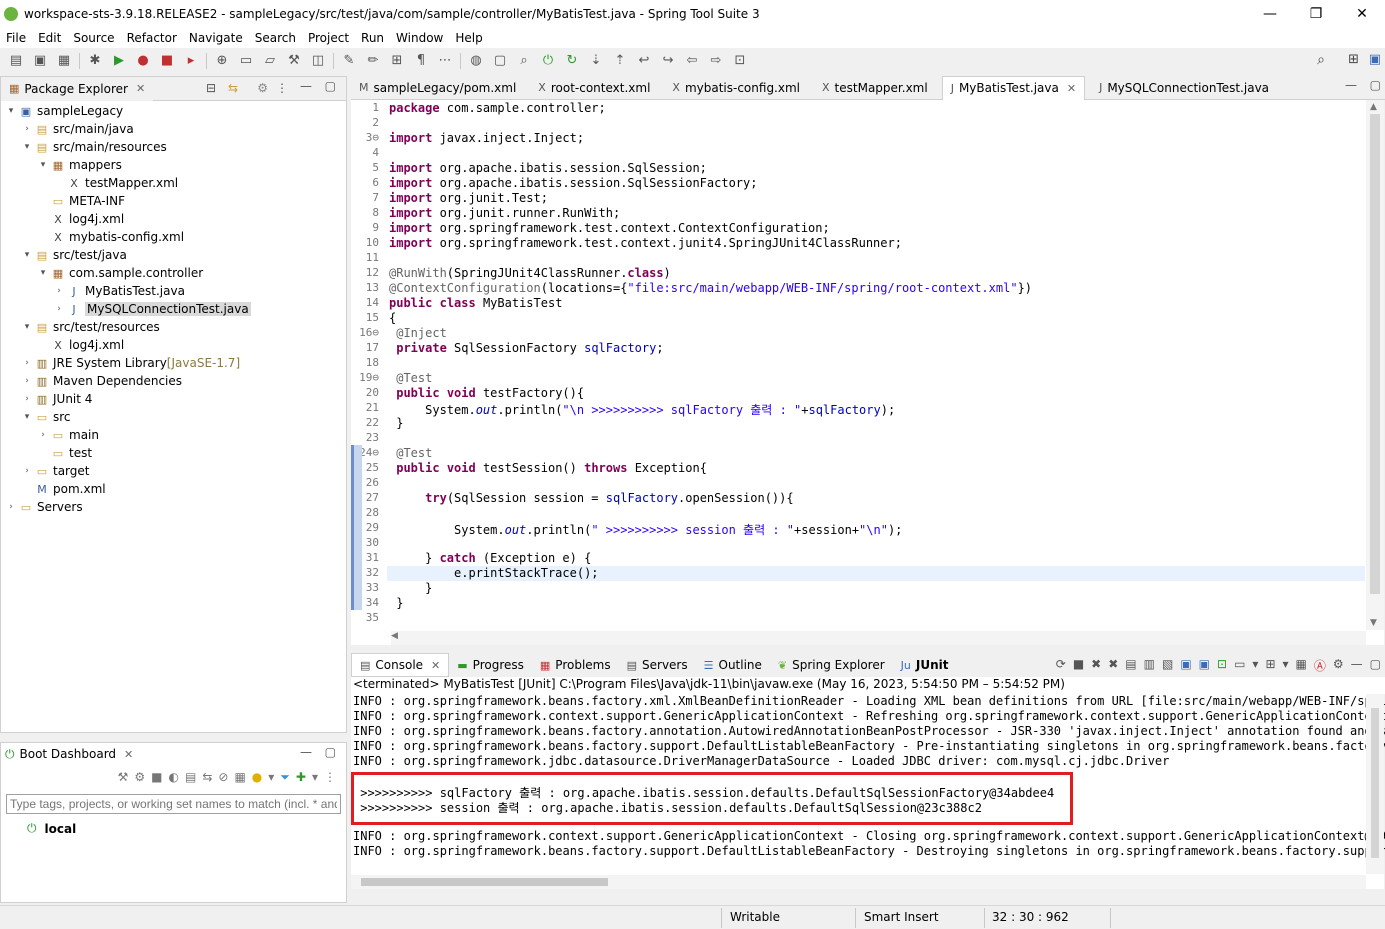  Describe the element at coordinates (1167, 665) in the screenshot. I see `word-wrap-icon: ▧` at that location.